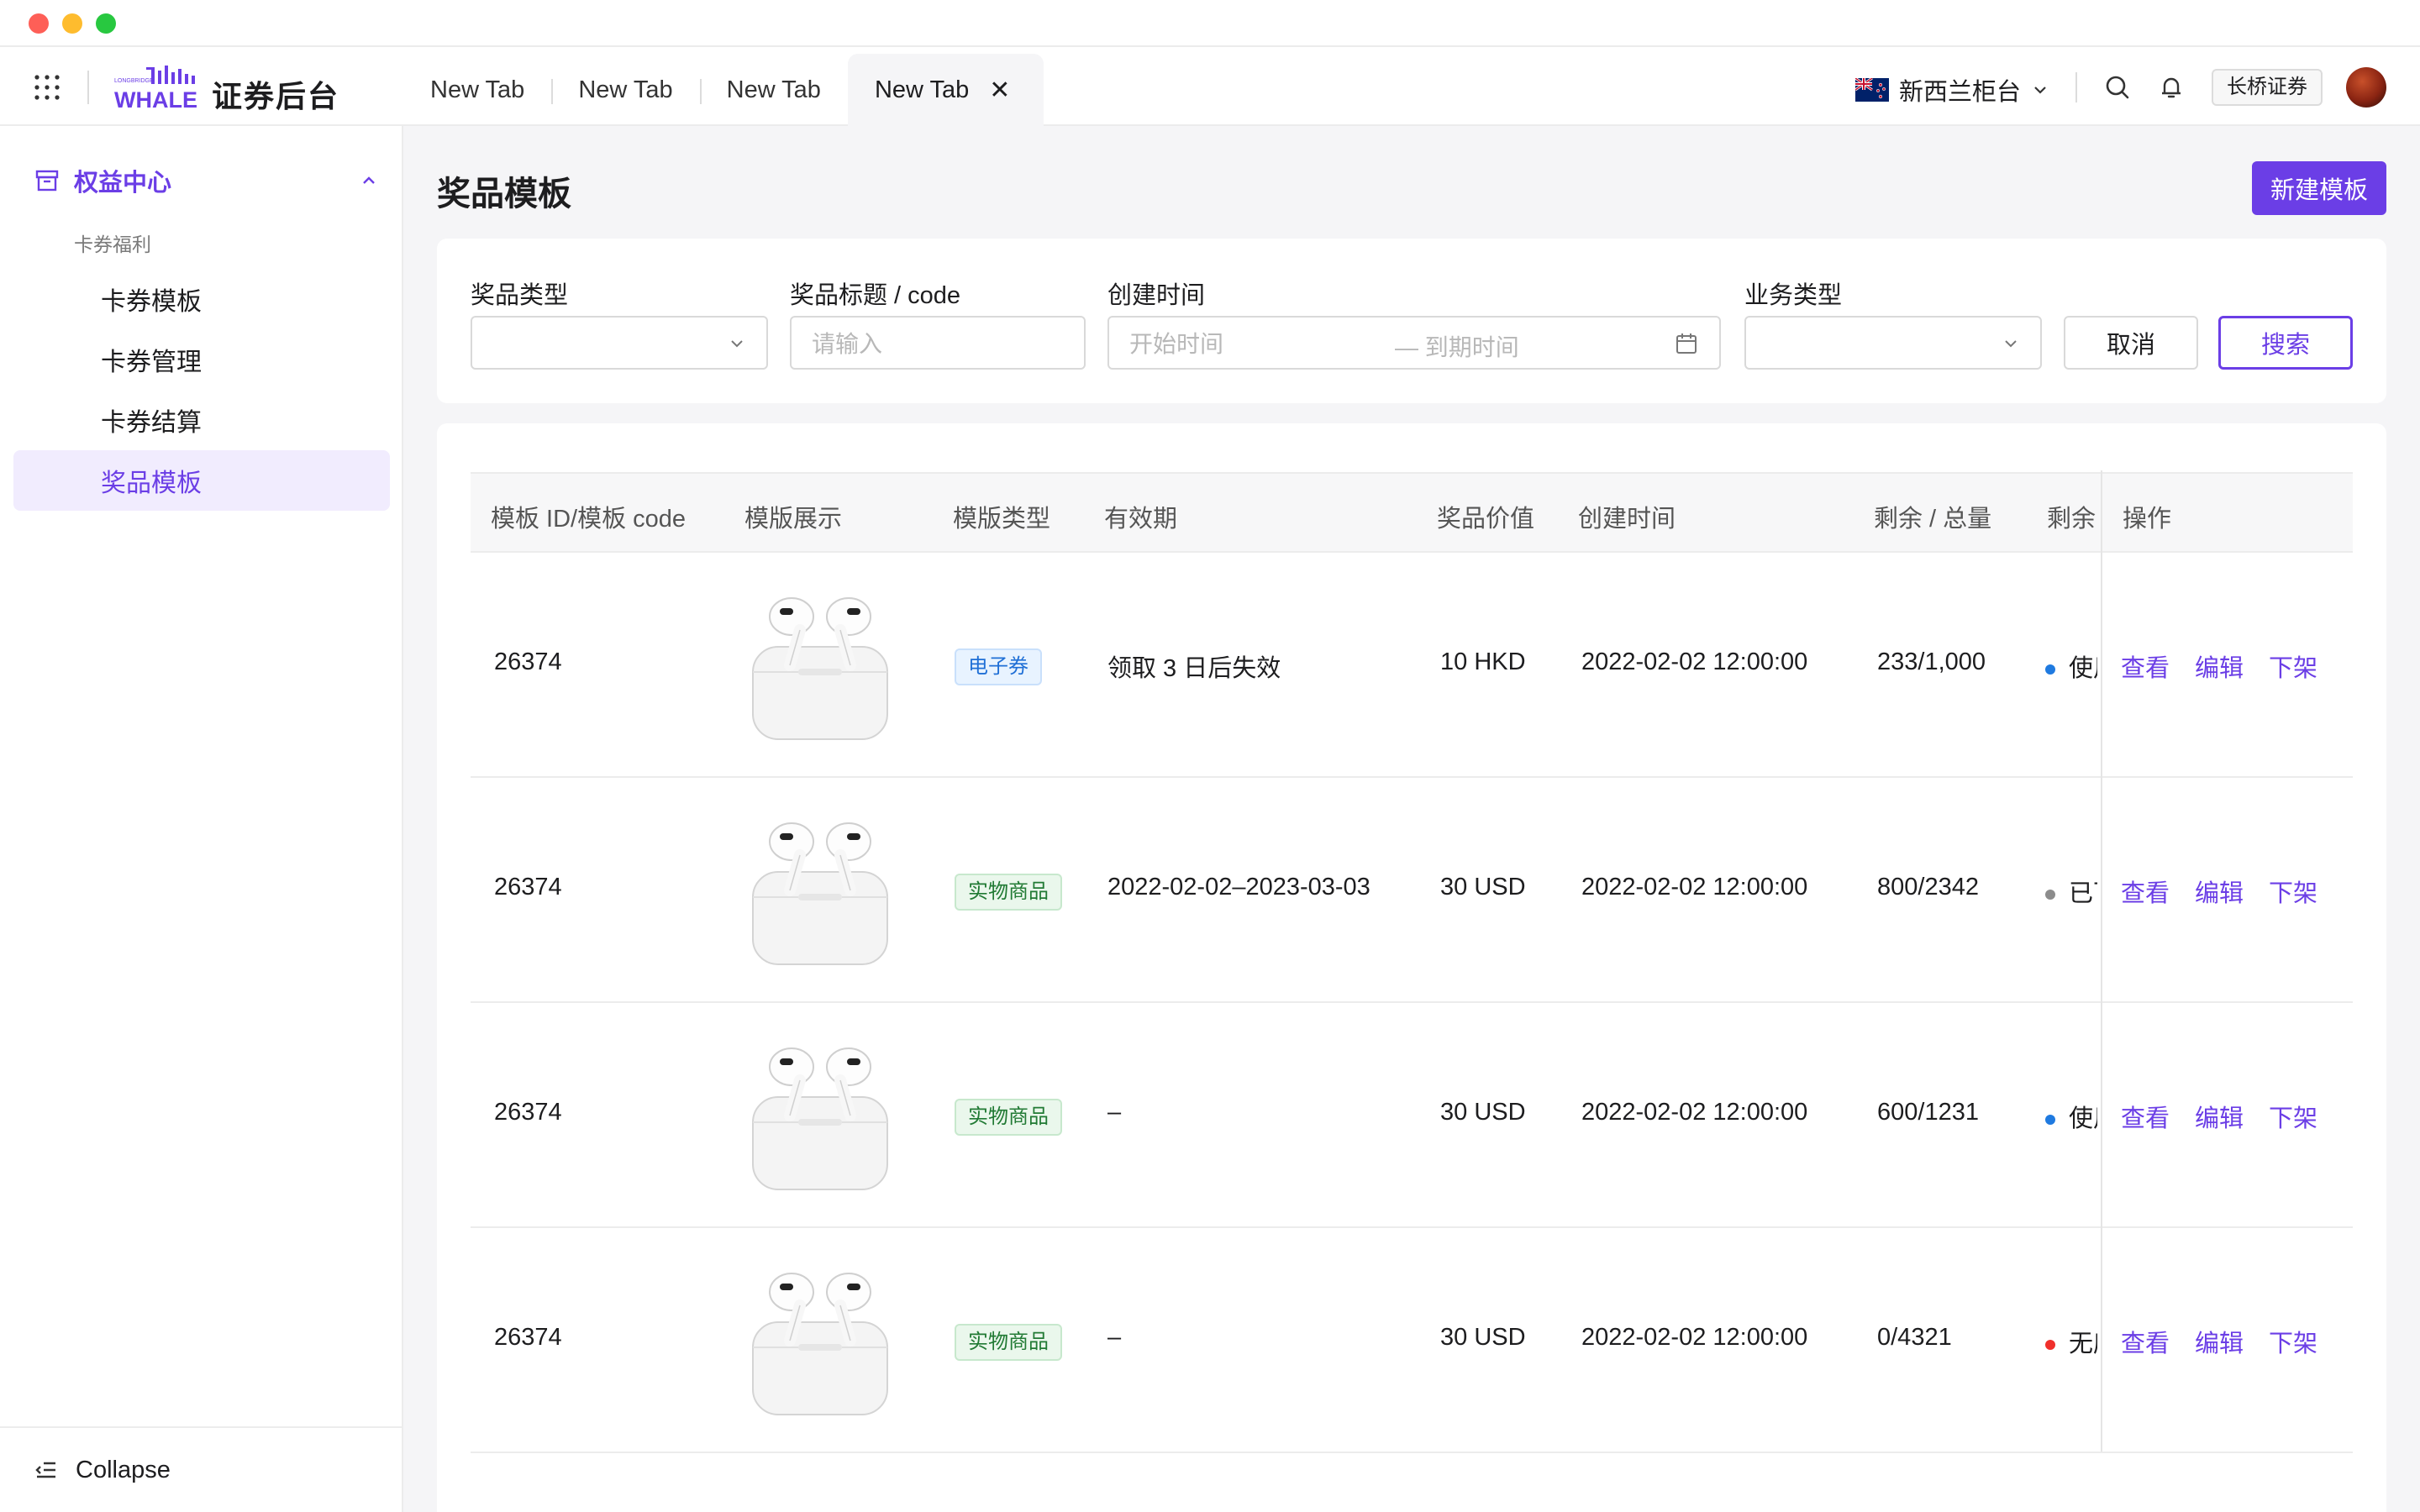 The width and height of the screenshot is (2420, 1512). Describe the element at coordinates (1483, 661) in the screenshot. I see `prize-value: 10 HKD` at that location.